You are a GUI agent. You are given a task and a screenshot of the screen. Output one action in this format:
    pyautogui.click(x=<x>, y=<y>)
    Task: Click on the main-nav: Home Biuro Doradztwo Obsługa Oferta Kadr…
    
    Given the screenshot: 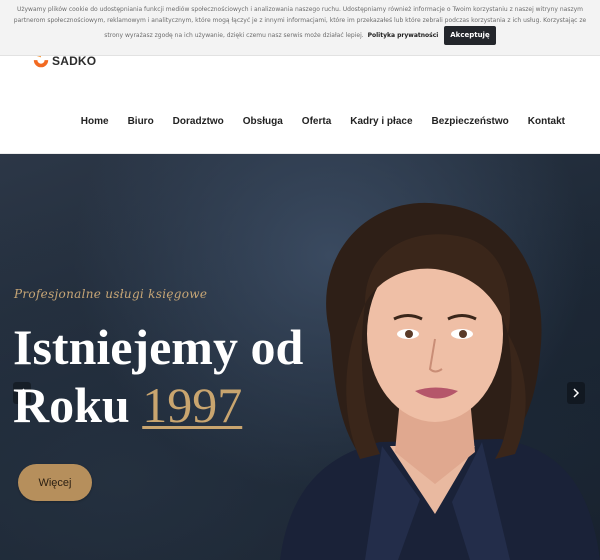 What is the action you would take?
    pyautogui.click(x=313, y=121)
    